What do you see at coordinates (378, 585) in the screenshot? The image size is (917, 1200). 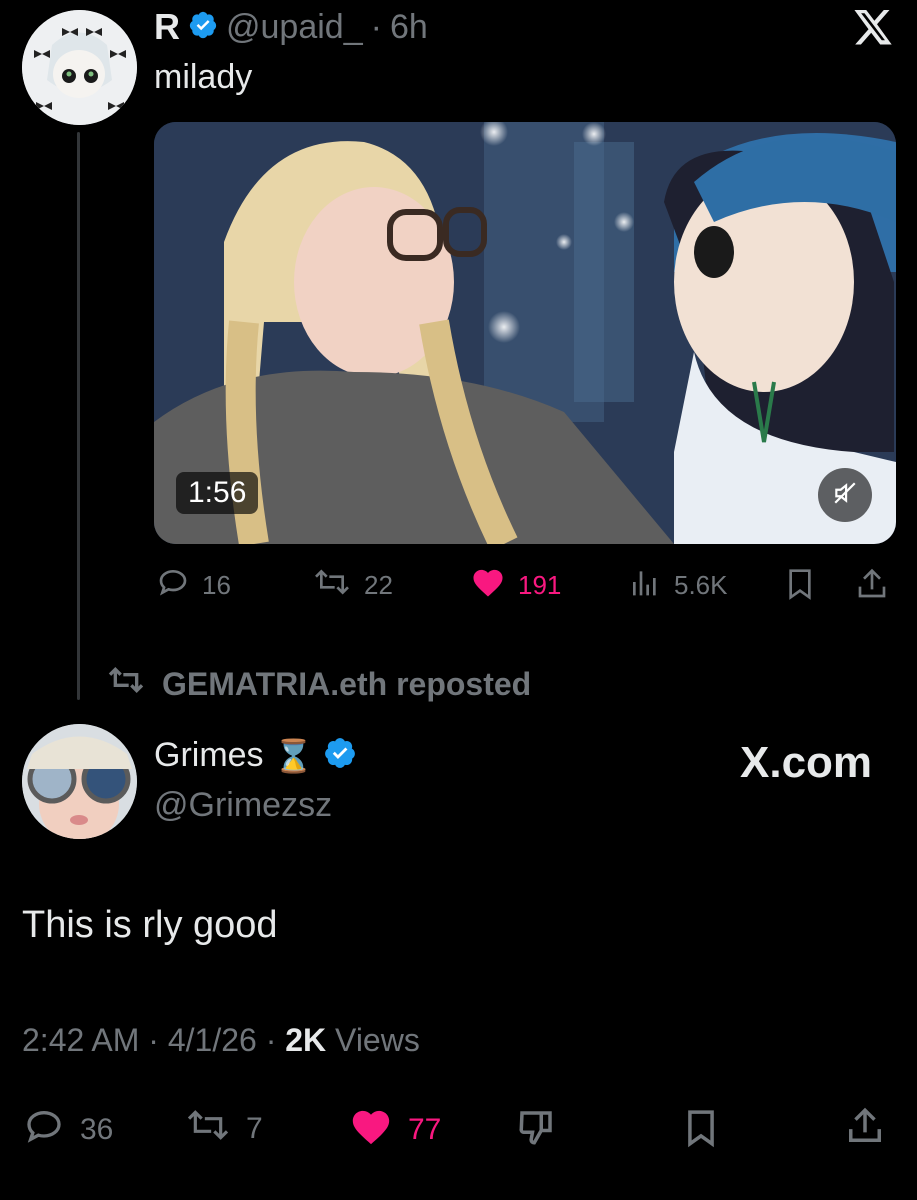 I see `repost-count: 22` at bounding box center [378, 585].